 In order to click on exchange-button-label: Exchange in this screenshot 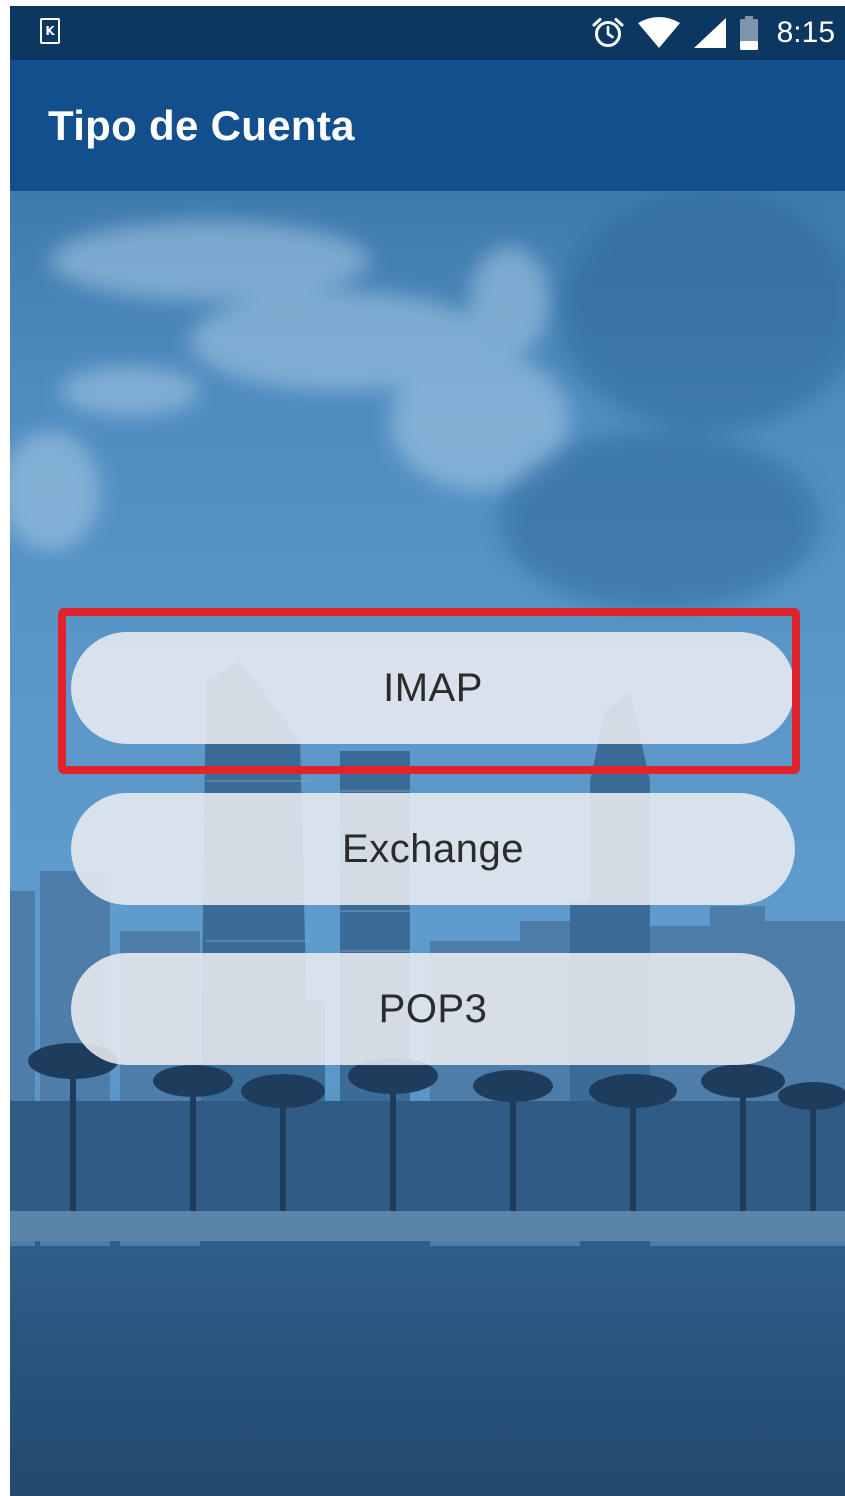, I will do `click(433, 848)`.